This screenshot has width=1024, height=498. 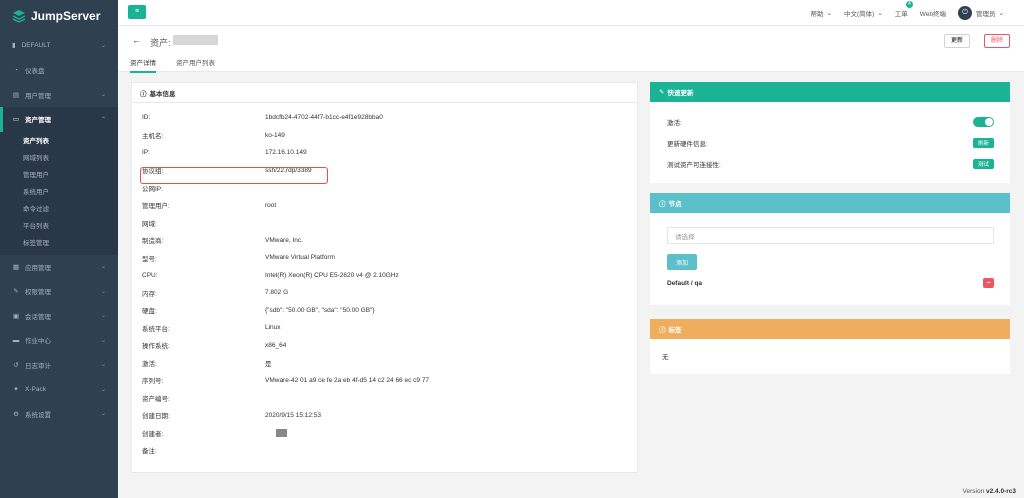 I want to click on language-menu: 中文(简体) ⌄, so click(x=863, y=13).